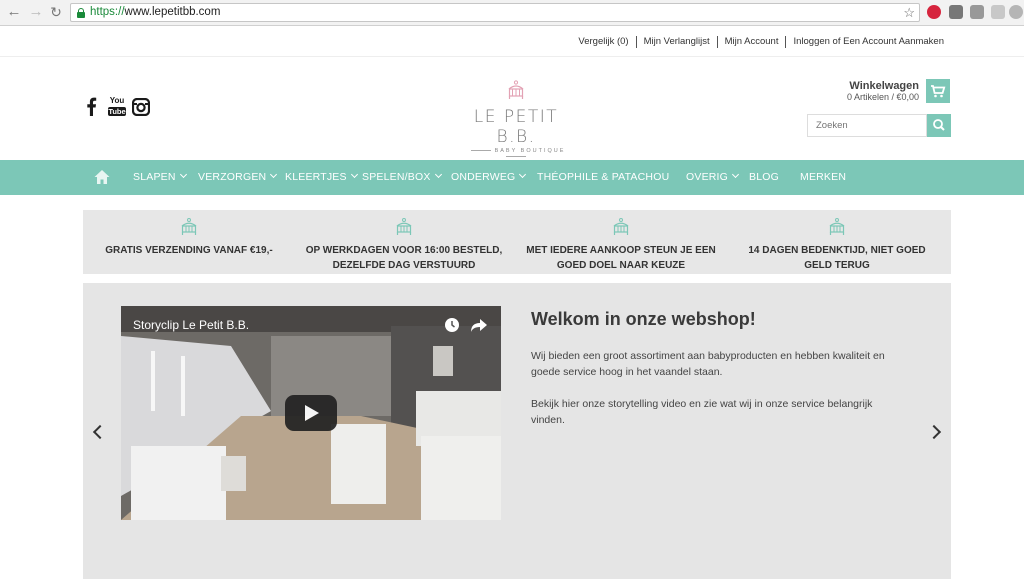  What do you see at coordinates (36, 12) in the screenshot?
I see `forward-icon: →` at bounding box center [36, 12].